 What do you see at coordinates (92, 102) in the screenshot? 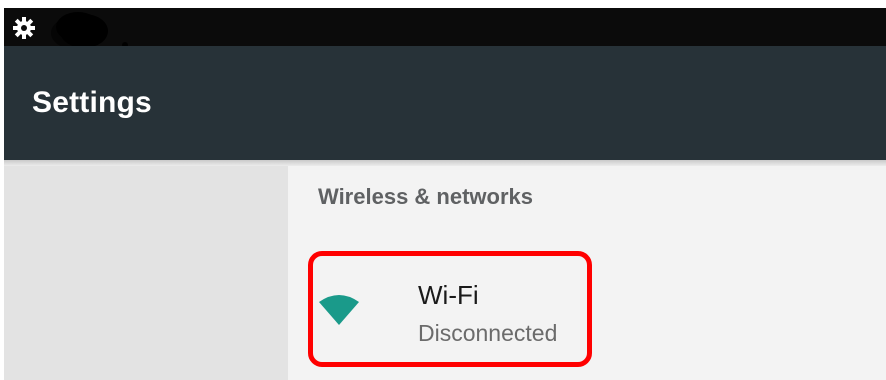
I see `page-title: Settings` at bounding box center [92, 102].